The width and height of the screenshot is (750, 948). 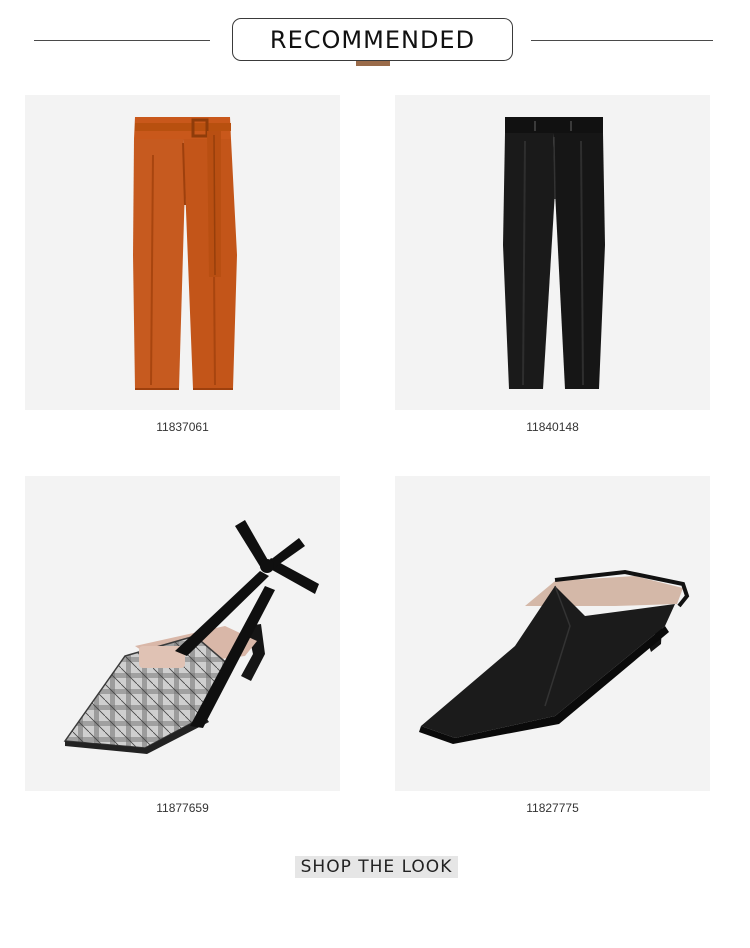 I want to click on black-trousers-image, so click(x=554, y=253).